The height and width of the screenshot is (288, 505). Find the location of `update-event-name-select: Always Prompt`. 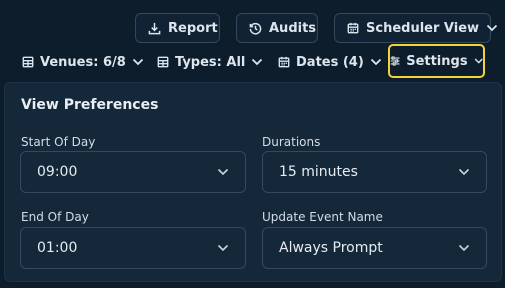

update-event-name-select: Always Prompt is located at coordinates (374, 248).